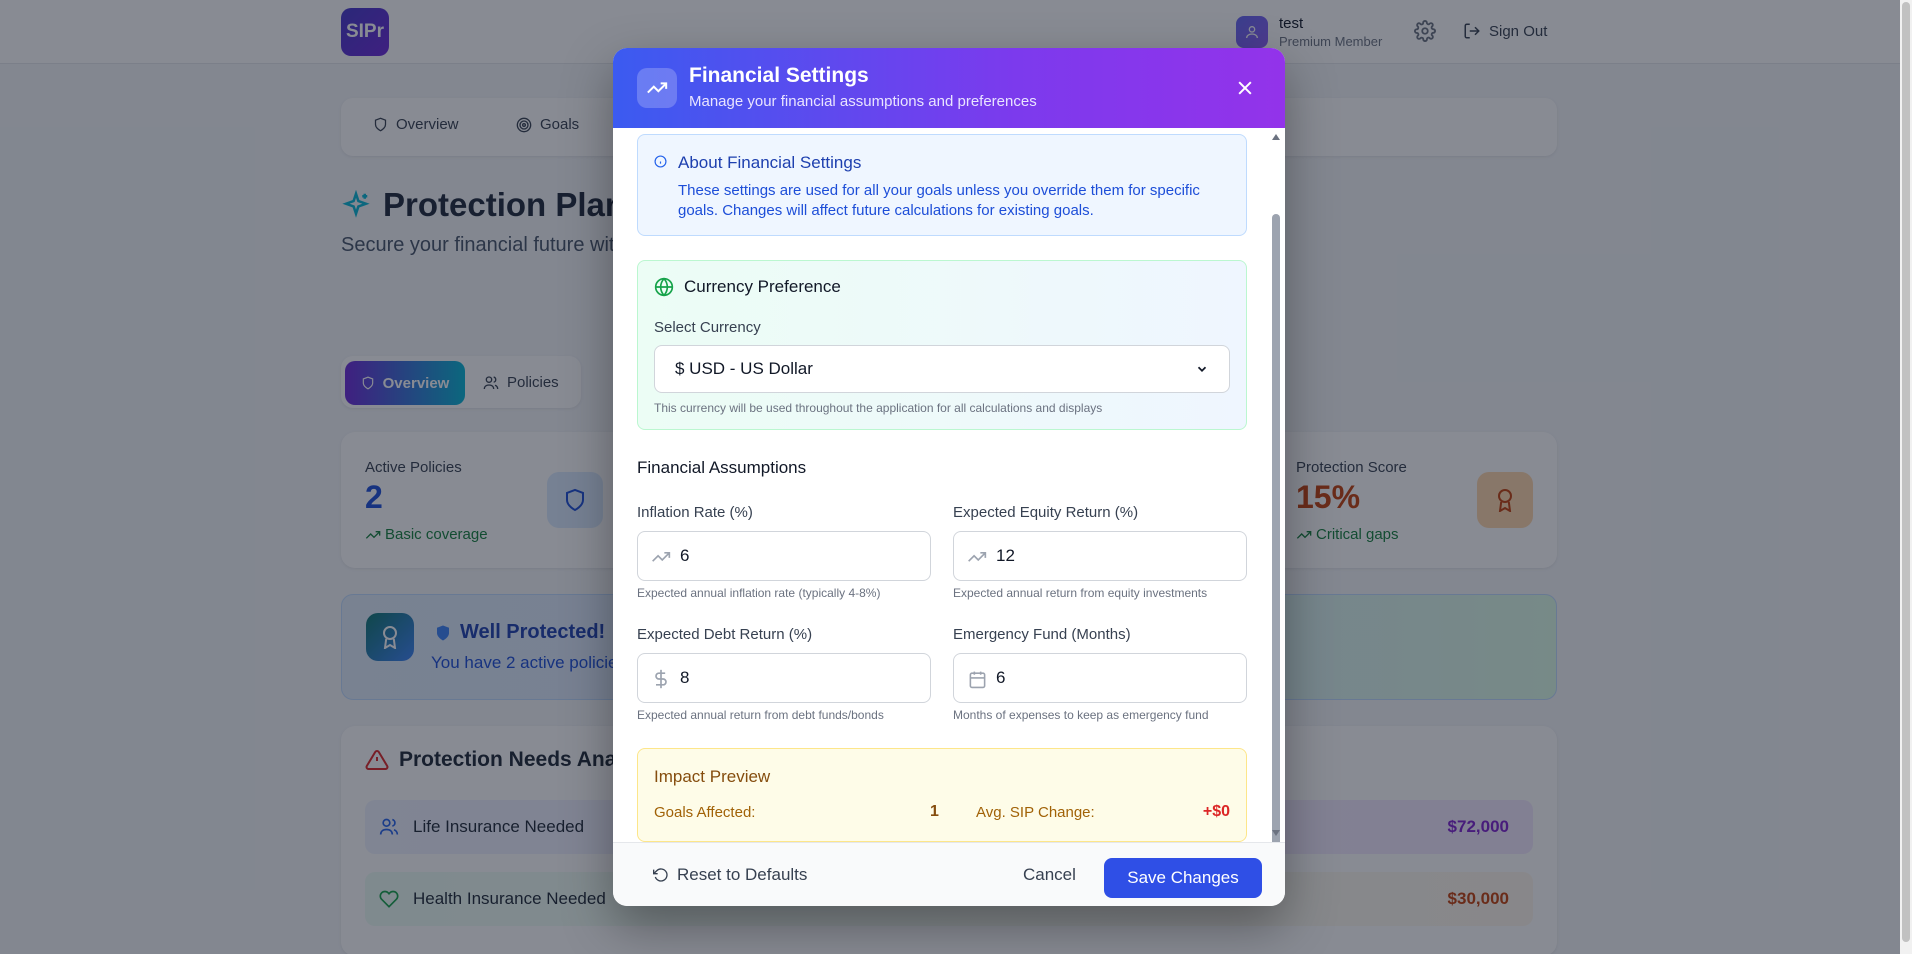 This screenshot has height=954, width=1912. Describe the element at coordinates (725, 634) in the screenshot. I see `debt-label: Expected Debt Return (%)` at that location.